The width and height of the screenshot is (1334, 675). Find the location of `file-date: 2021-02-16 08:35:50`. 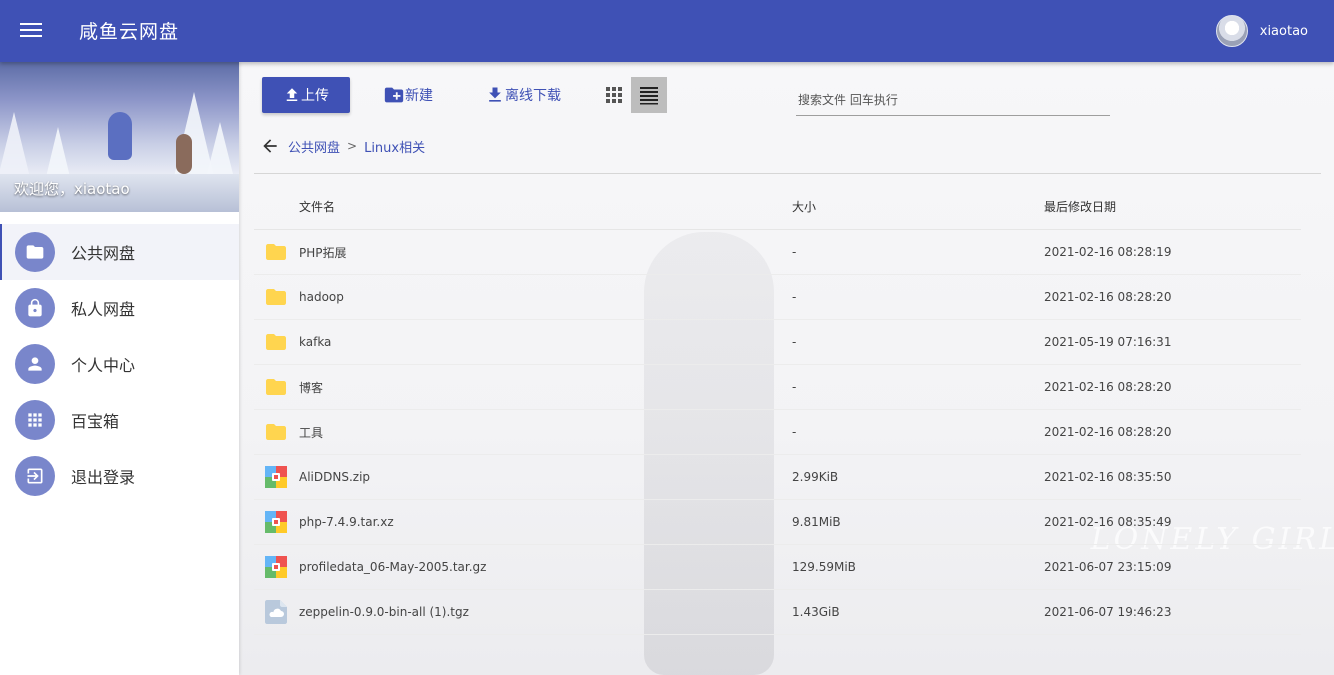

file-date: 2021-02-16 08:35:50 is located at coordinates (1108, 477).